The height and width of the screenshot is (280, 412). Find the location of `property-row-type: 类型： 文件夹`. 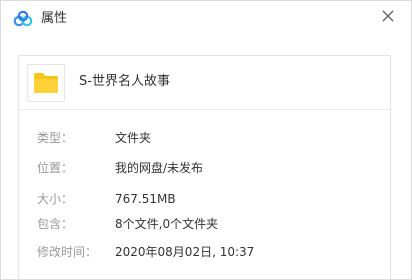

property-row-type: 类型： 文件夹 is located at coordinates (204, 138).